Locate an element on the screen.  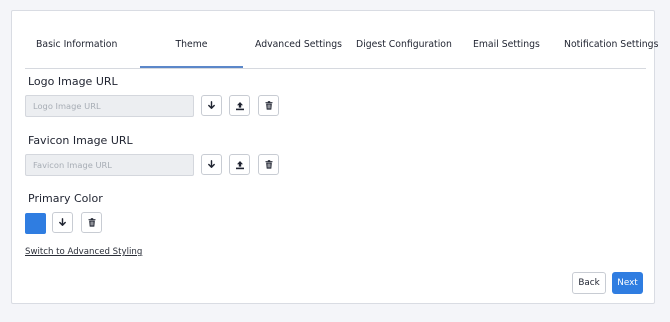
logo-download-button is located at coordinates (211, 105).